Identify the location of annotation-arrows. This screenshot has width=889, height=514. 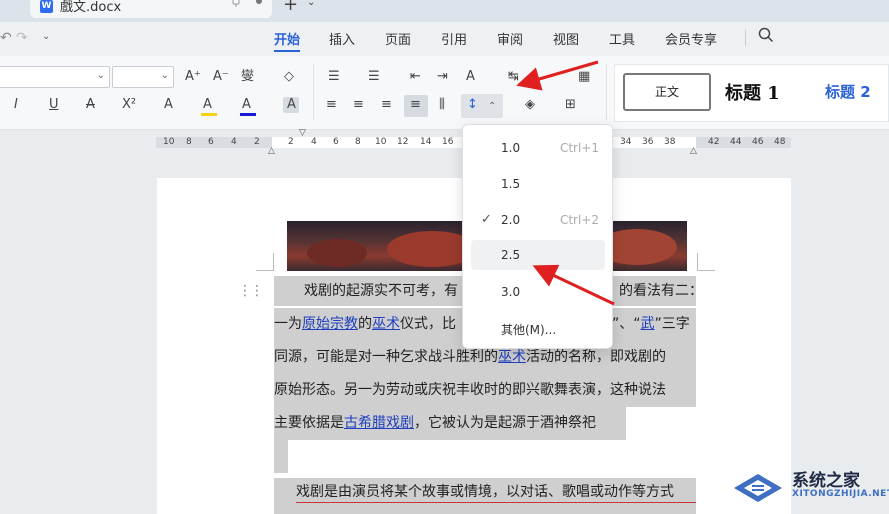
(565, 183).